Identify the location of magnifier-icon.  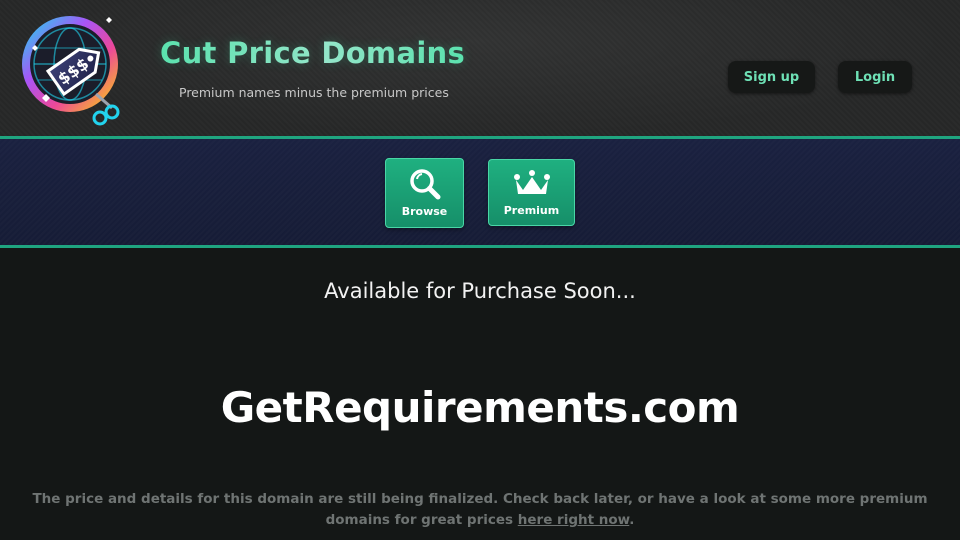
(424, 184).